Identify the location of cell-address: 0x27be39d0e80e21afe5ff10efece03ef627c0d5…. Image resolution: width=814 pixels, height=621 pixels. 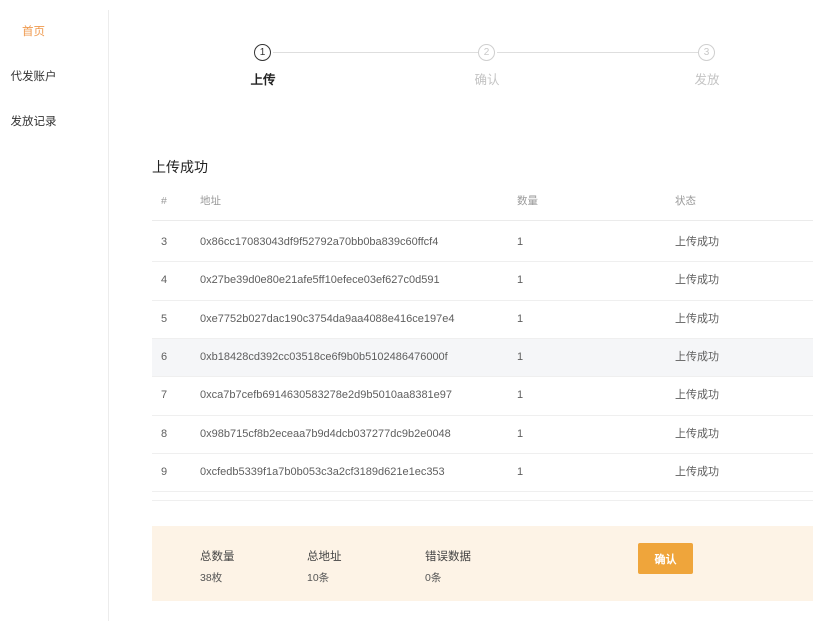
(320, 280).